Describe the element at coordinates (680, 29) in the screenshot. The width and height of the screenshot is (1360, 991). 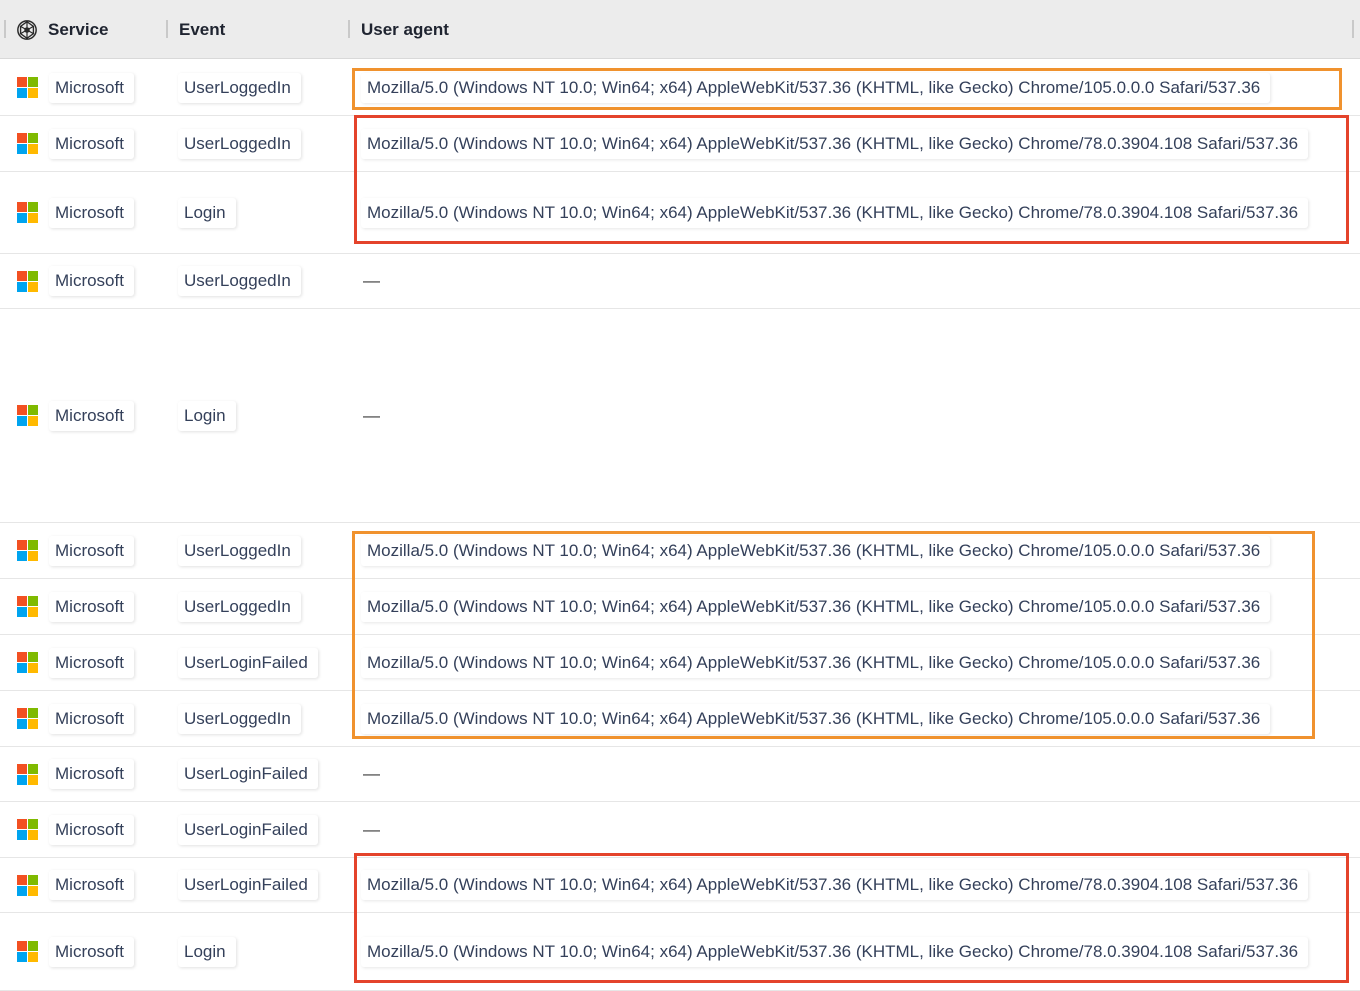
I see `table-header: Service Event User agent` at that location.